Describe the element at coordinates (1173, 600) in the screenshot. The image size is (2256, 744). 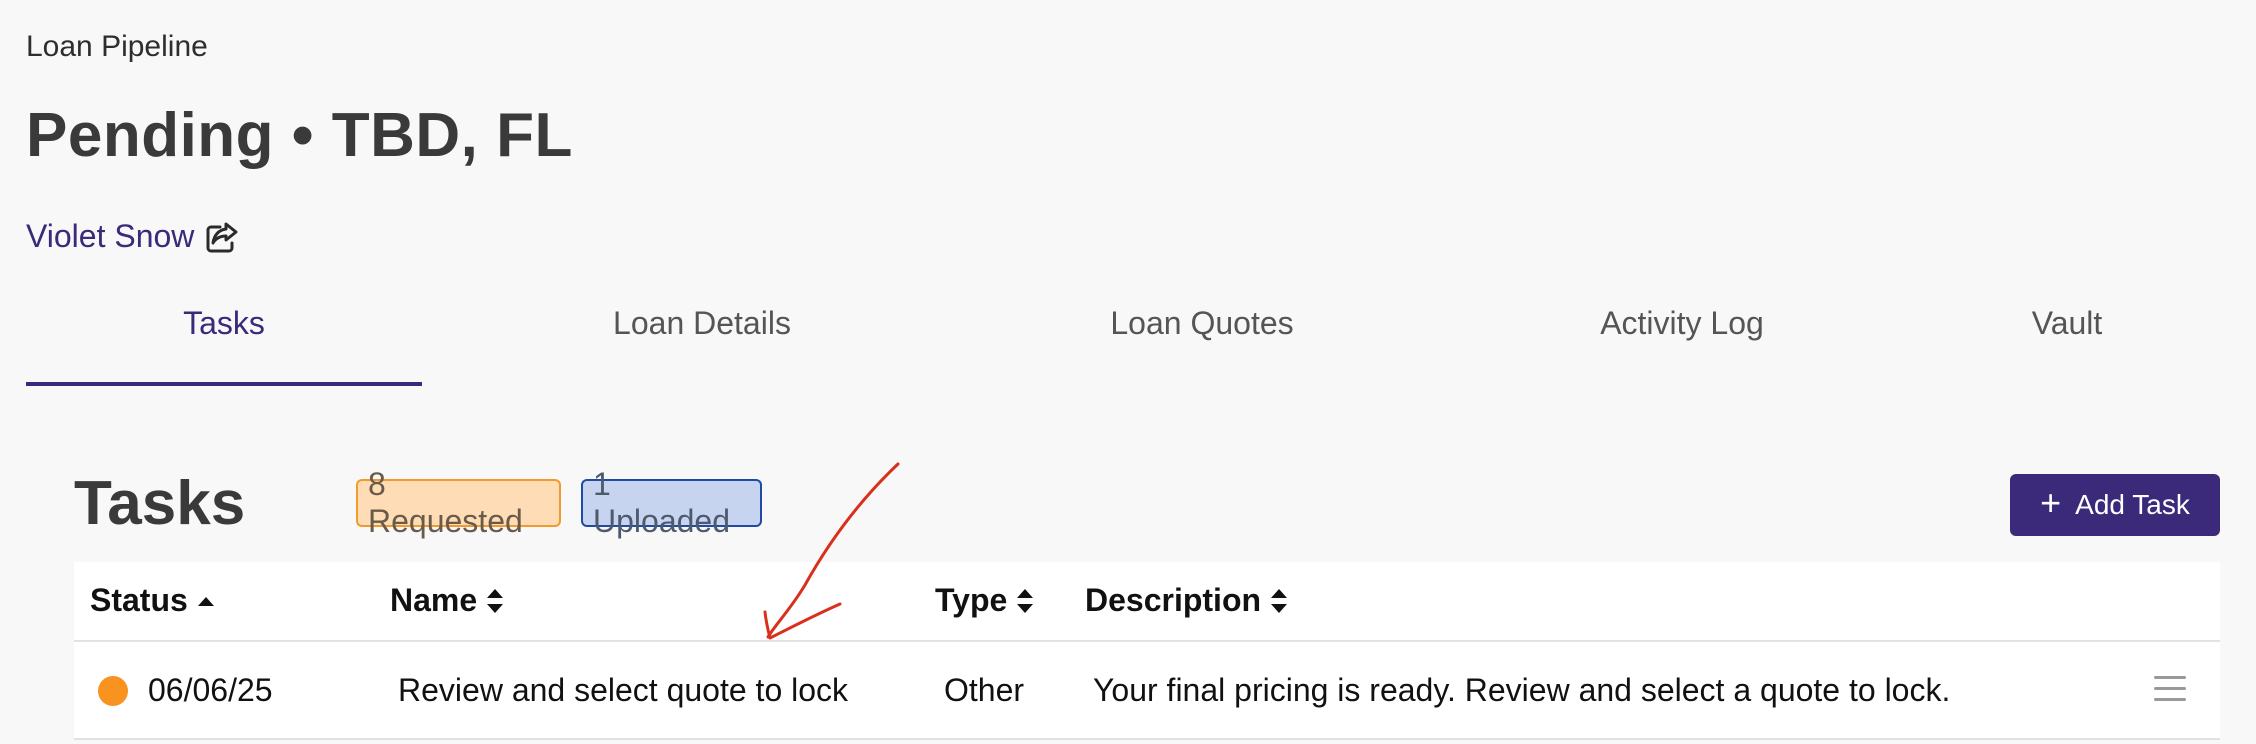
I see `column-header-label: Description` at that location.